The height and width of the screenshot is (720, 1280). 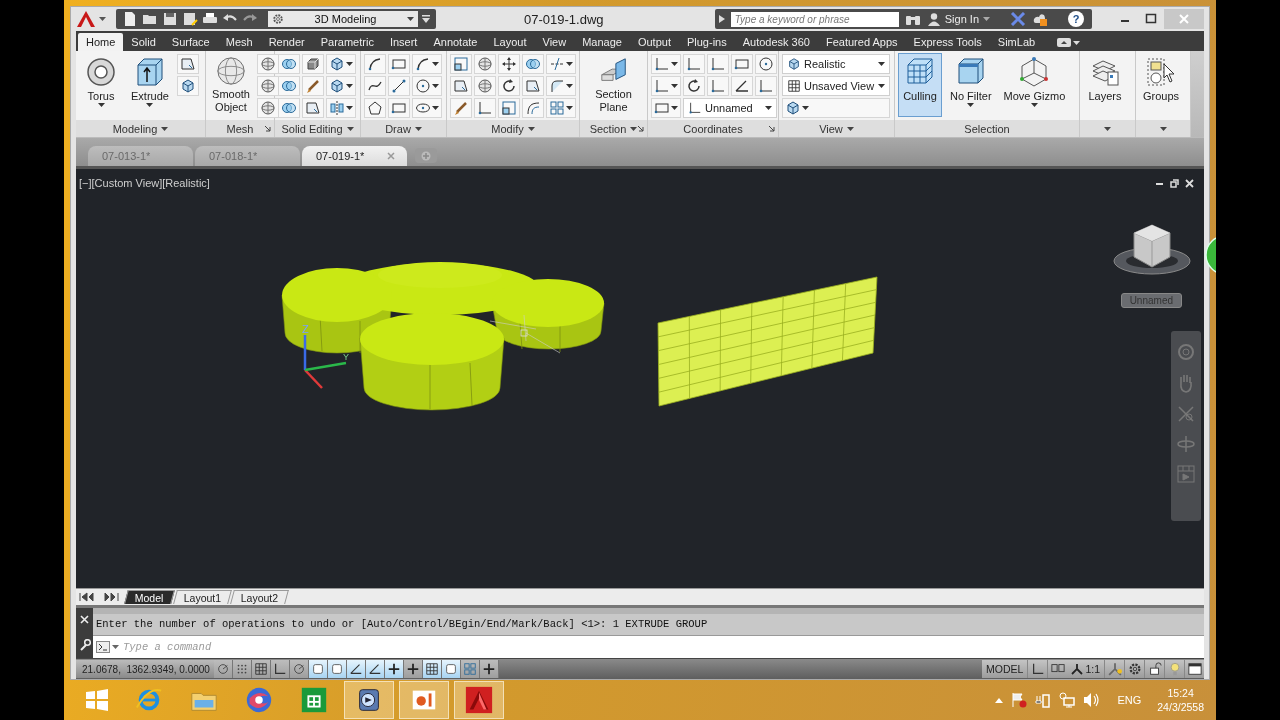 What do you see at coordinates (399, 108) in the screenshot?
I see `rectangle-icon` at bounding box center [399, 108].